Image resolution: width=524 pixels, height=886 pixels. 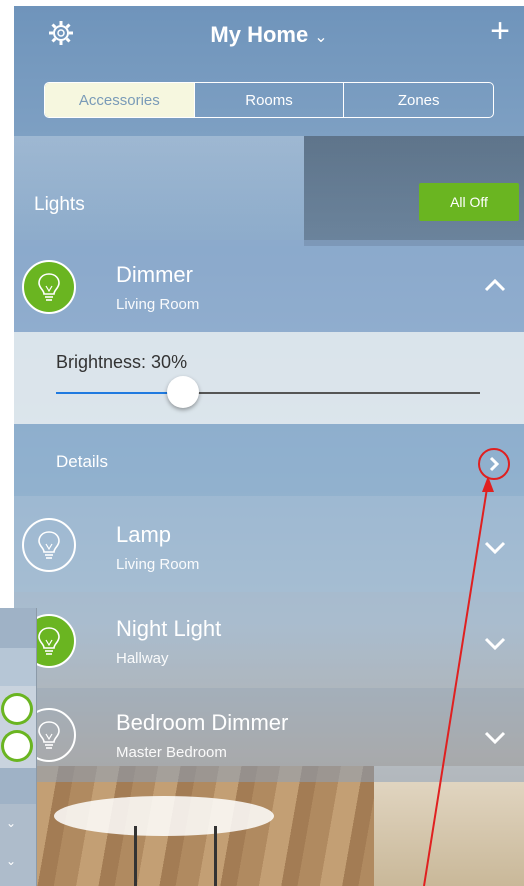 I want to click on tab-rooms: Rooms, so click(x=268, y=100).